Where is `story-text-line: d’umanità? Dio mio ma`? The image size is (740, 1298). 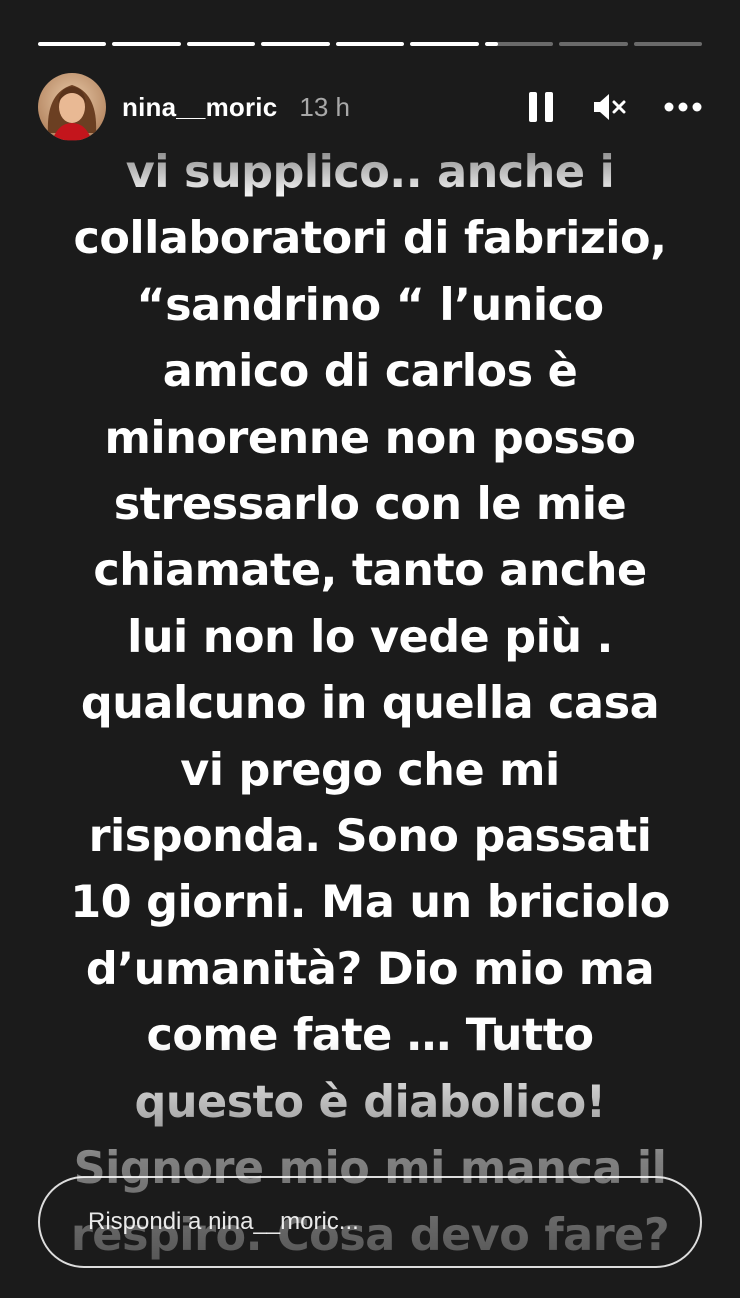
story-text-line: d’umanità? Dio mio ma is located at coordinates (370, 969).